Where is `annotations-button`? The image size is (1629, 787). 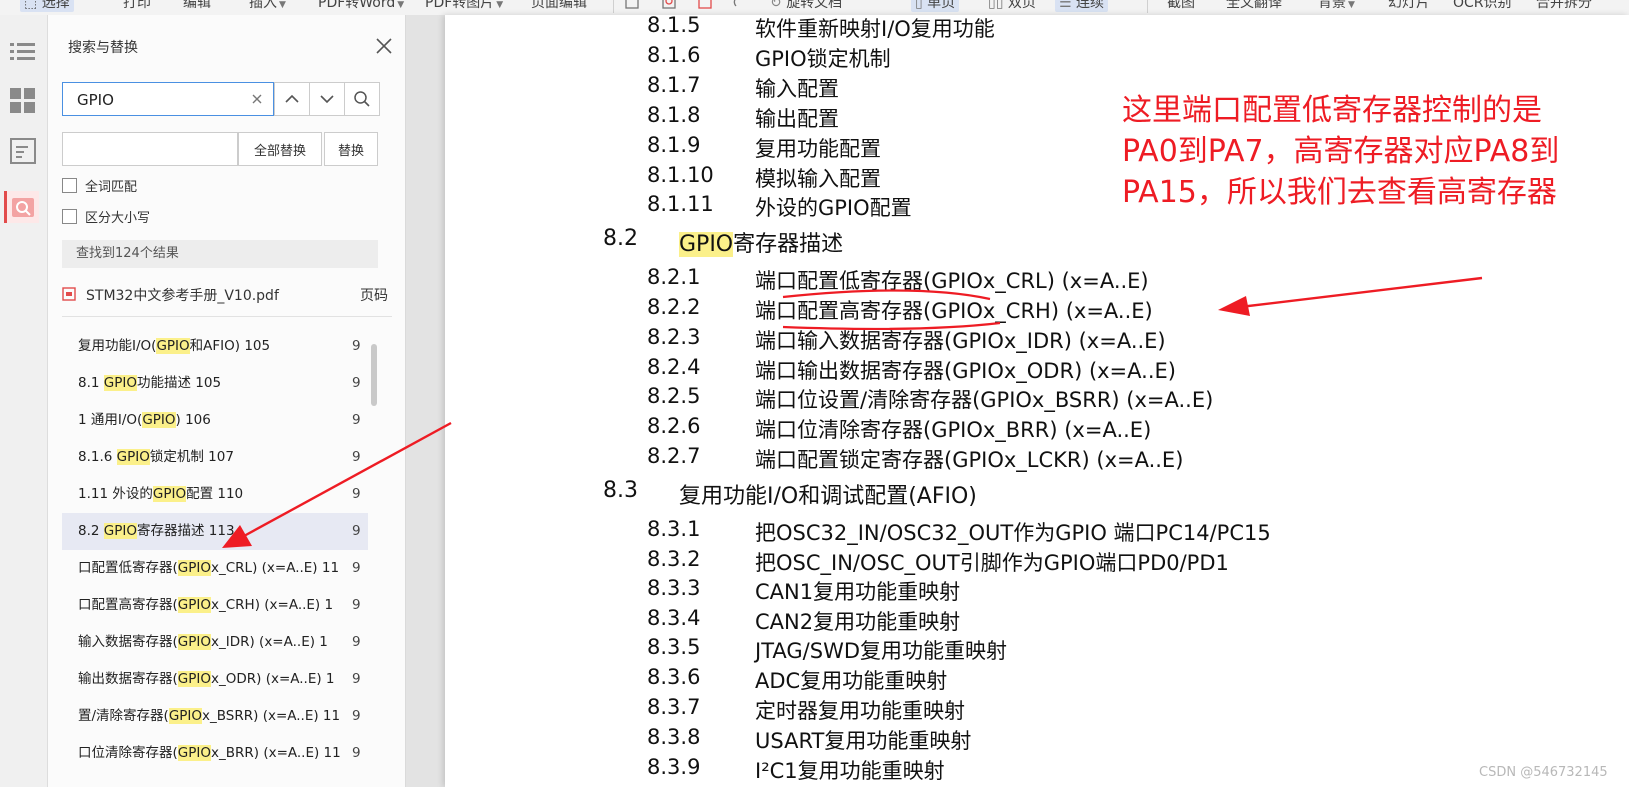
annotations-button is located at coordinates (23, 151).